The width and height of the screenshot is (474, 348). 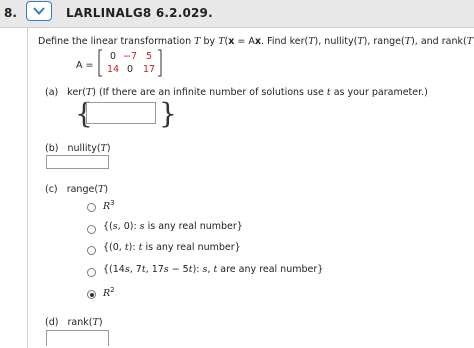 I want to click on question-header: 8. LARLINALG8 6.2.029., so click(x=237, y=14).